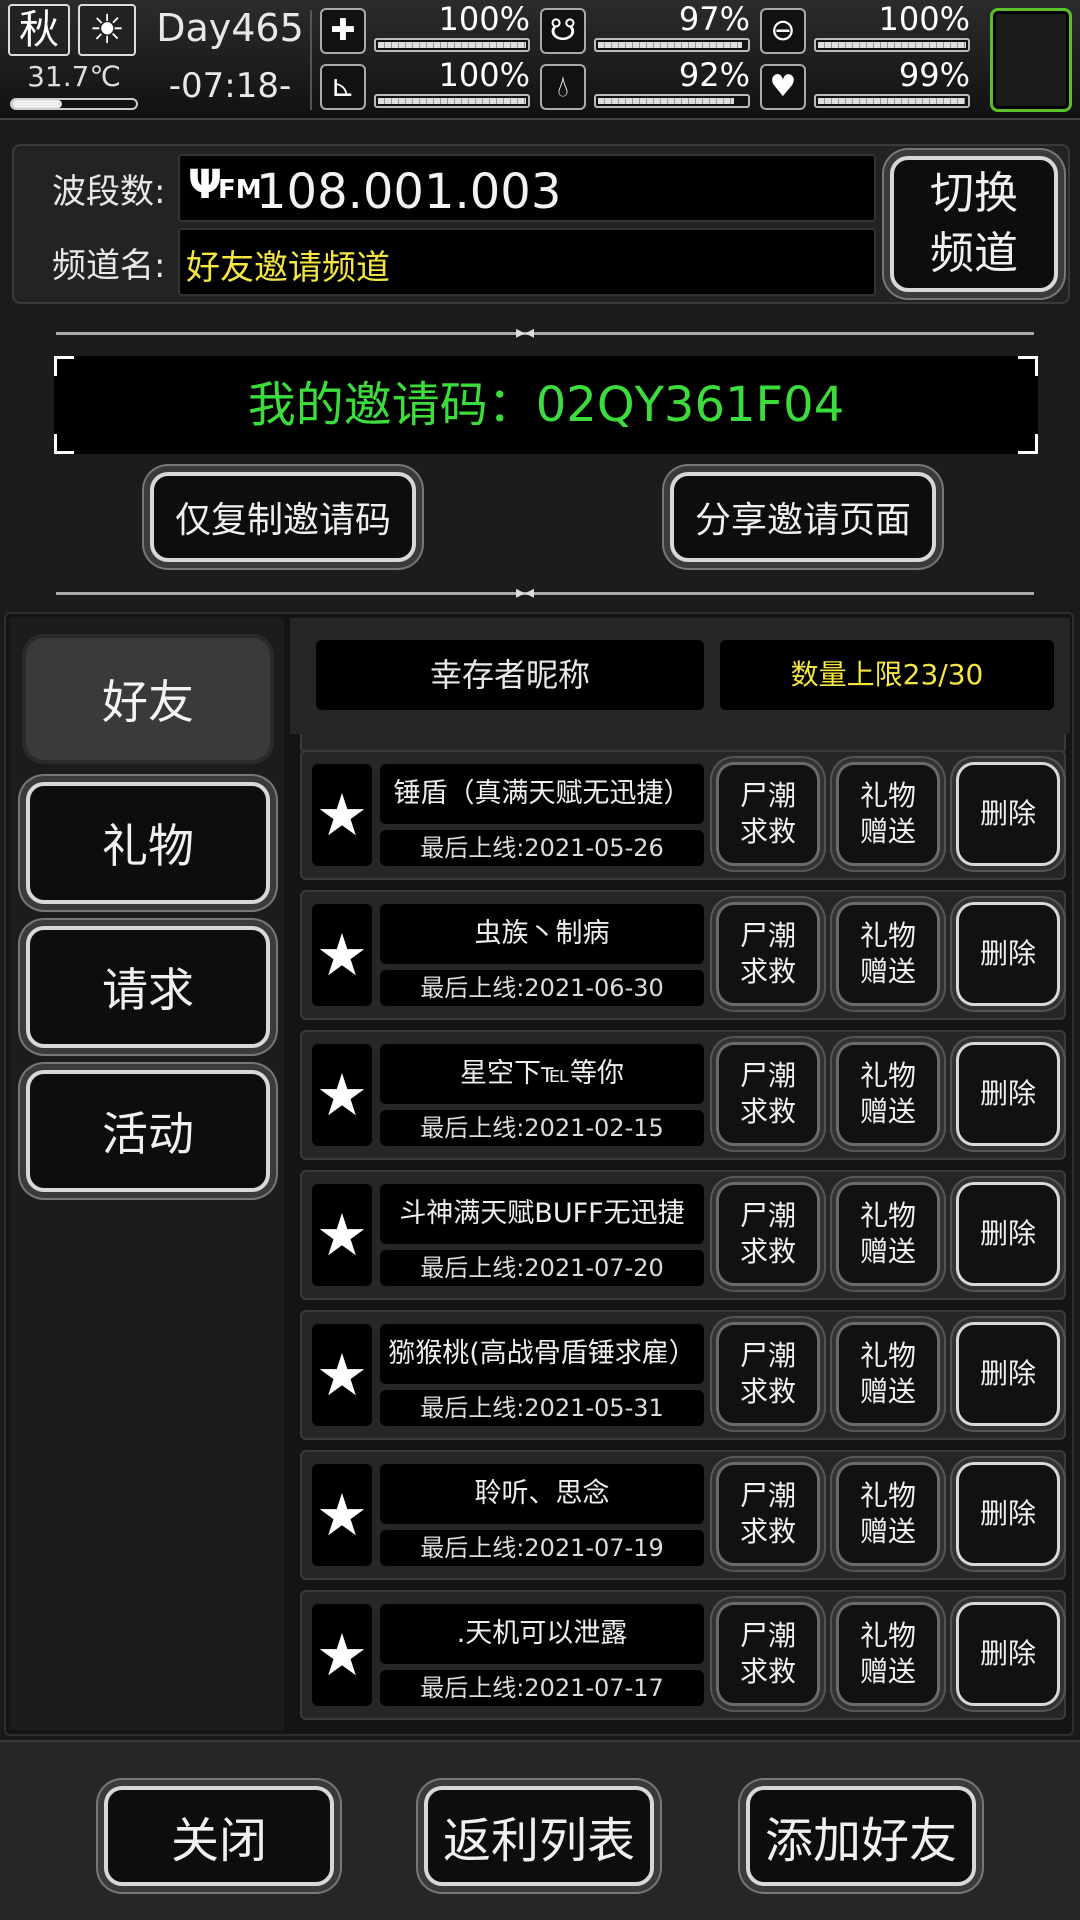  Describe the element at coordinates (542, 1074) in the screenshot. I see `friend-nickname: 星空下℡等你` at that location.